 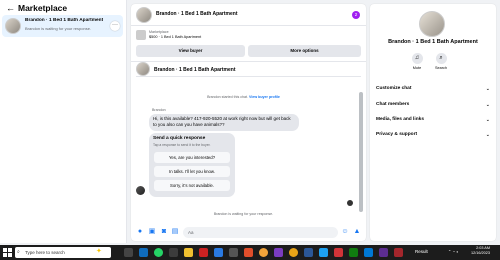 I want to click on image-icon: ▣, so click(x=152, y=232).